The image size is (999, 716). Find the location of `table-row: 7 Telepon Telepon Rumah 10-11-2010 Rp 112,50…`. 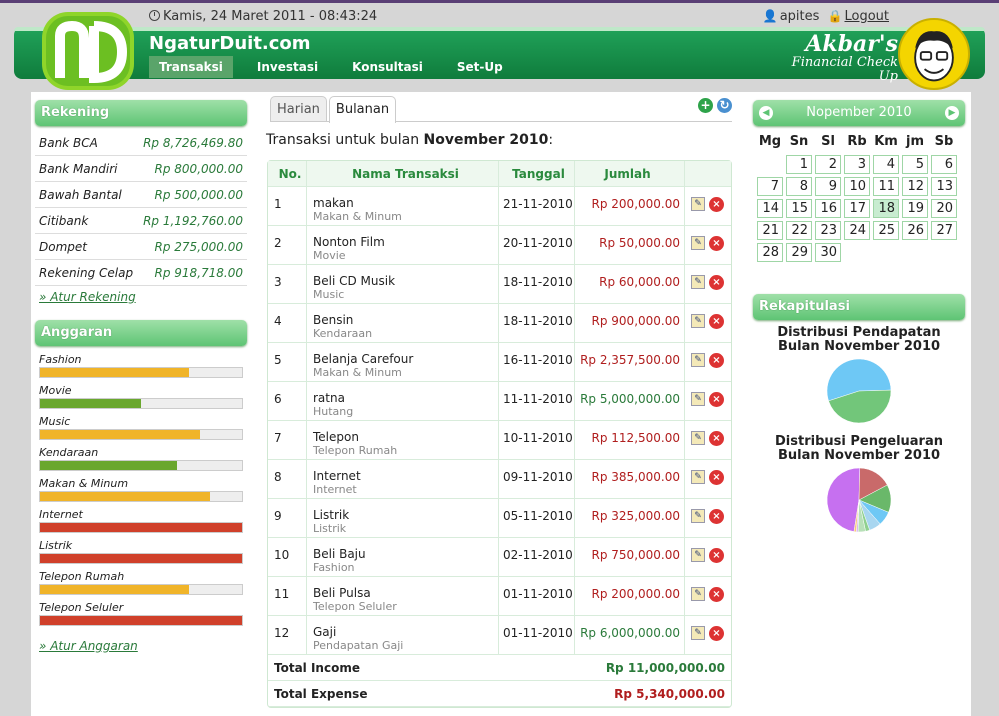

table-row: 7 Telepon Telepon Rumah 10-11-2010 Rp 112,50… is located at coordinates (499, 440).